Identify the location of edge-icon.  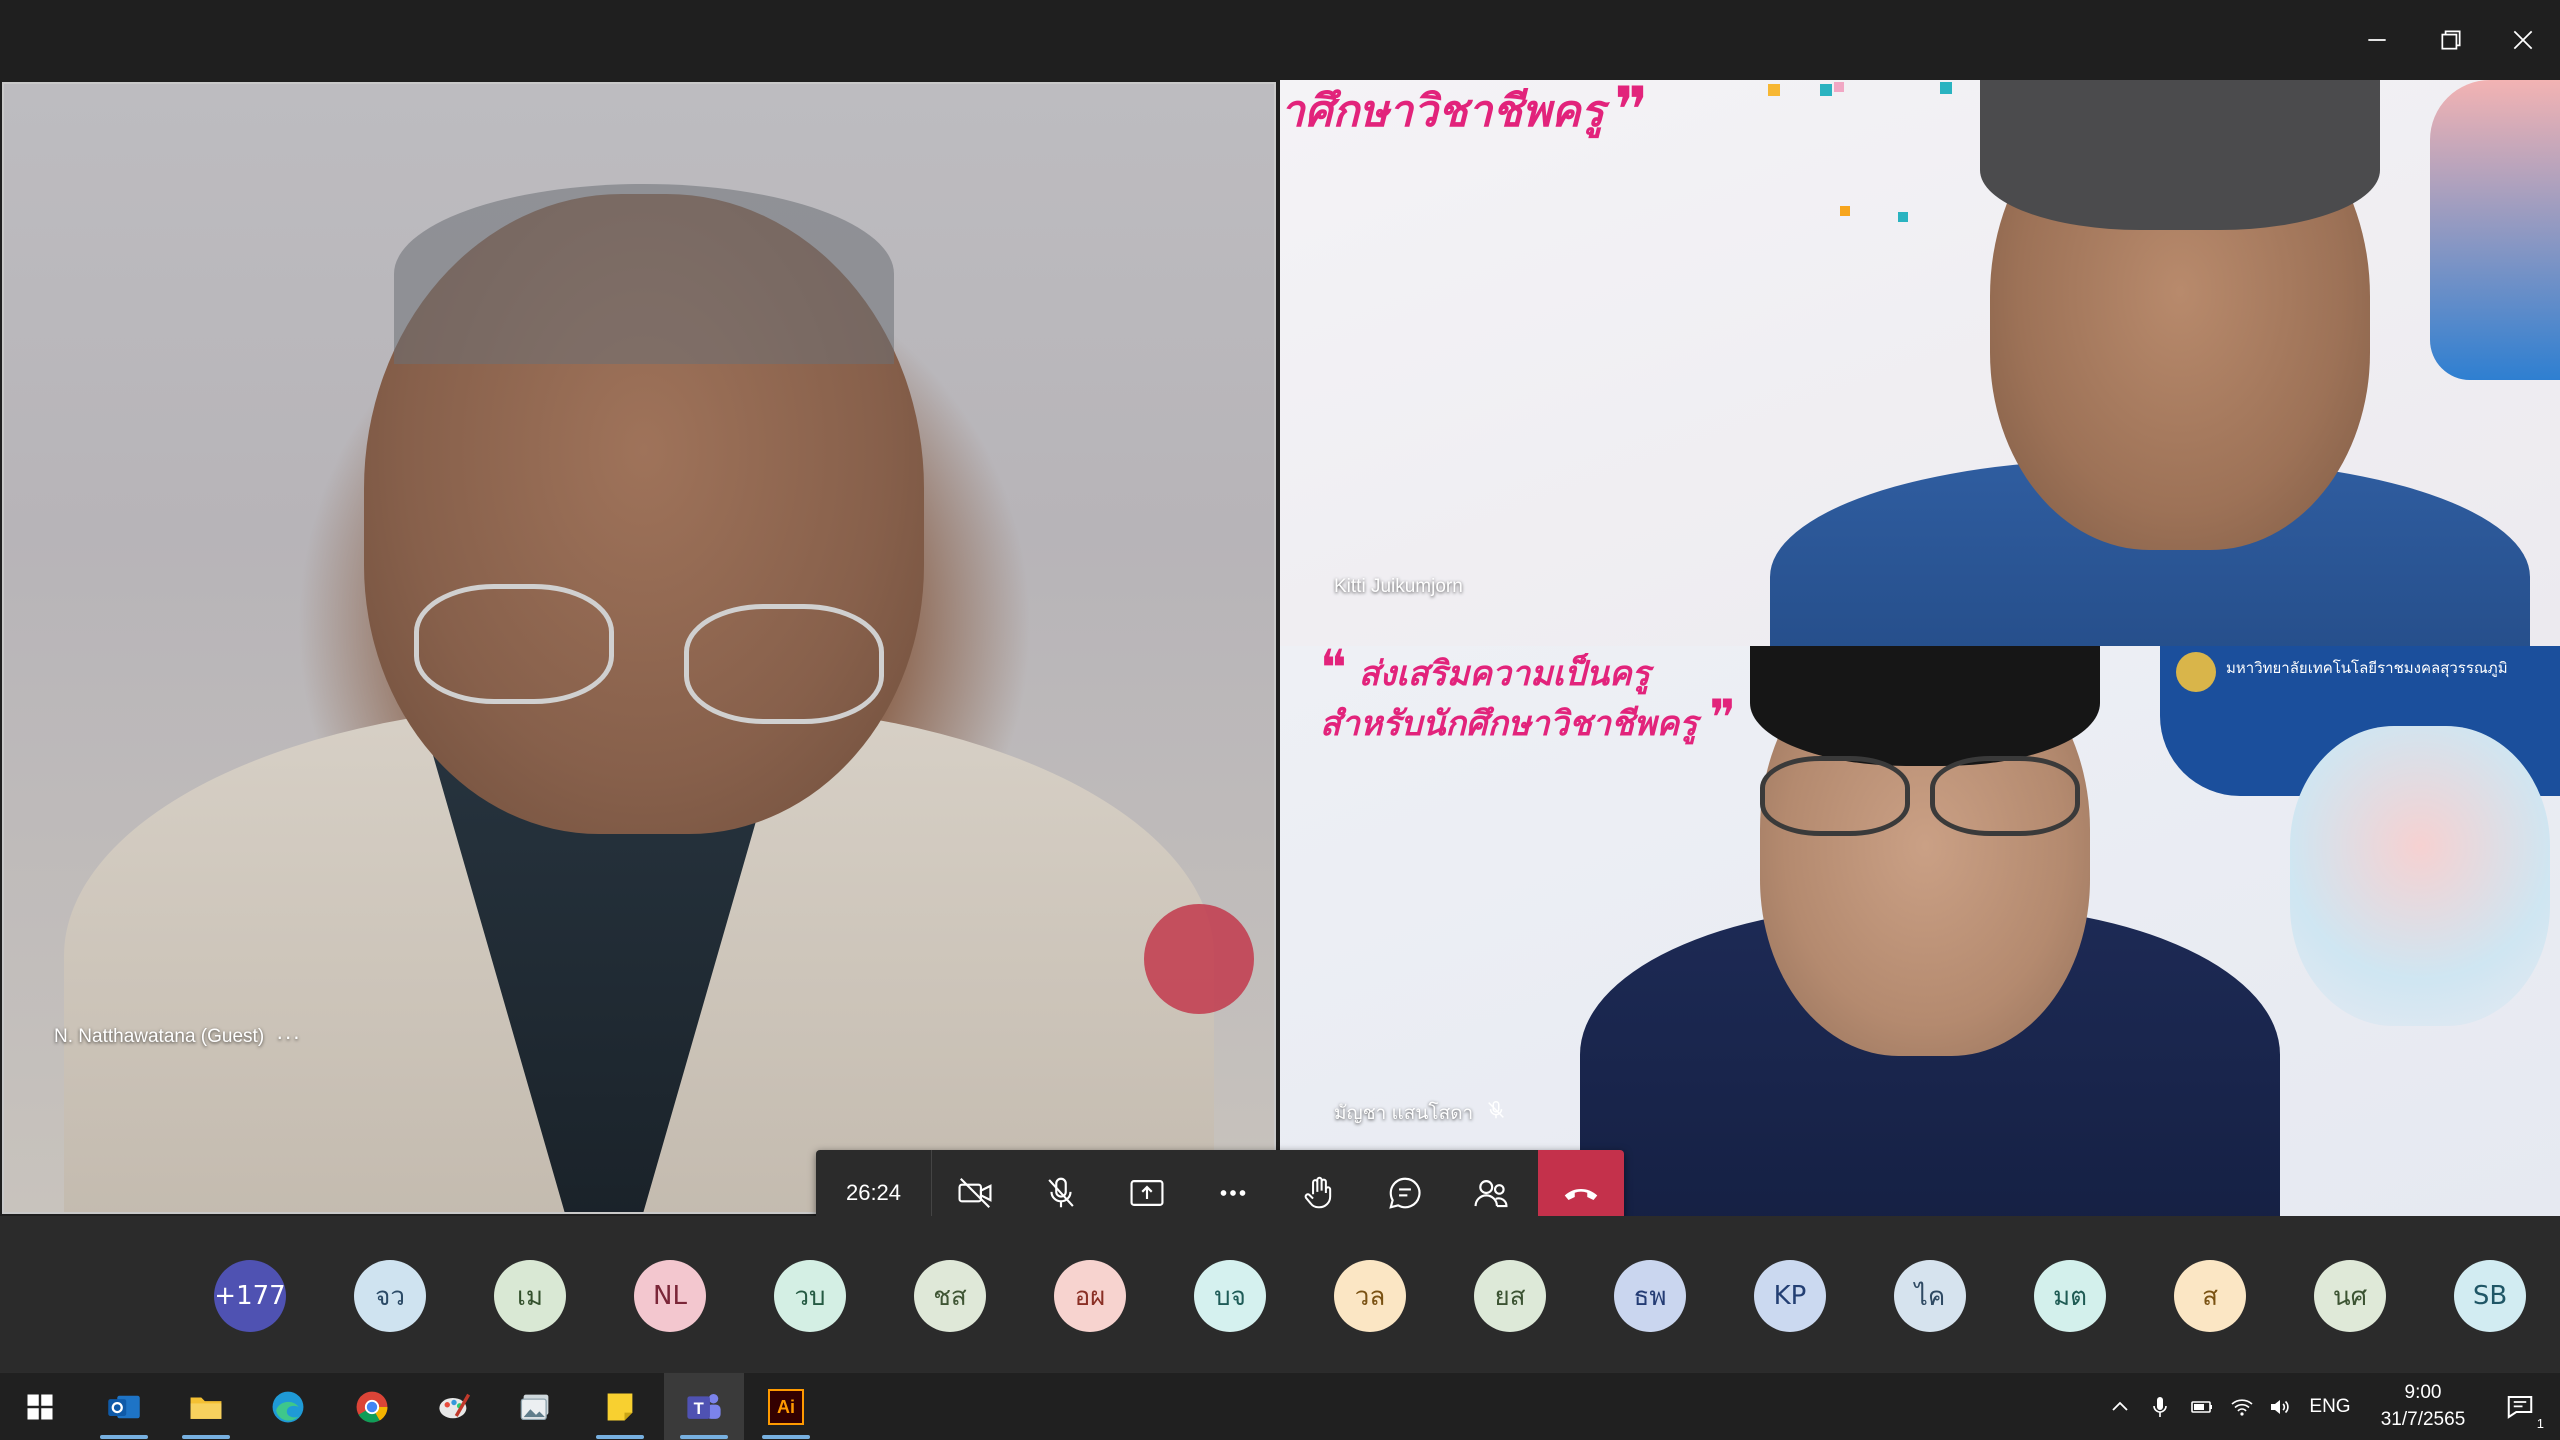
(288, 1407).